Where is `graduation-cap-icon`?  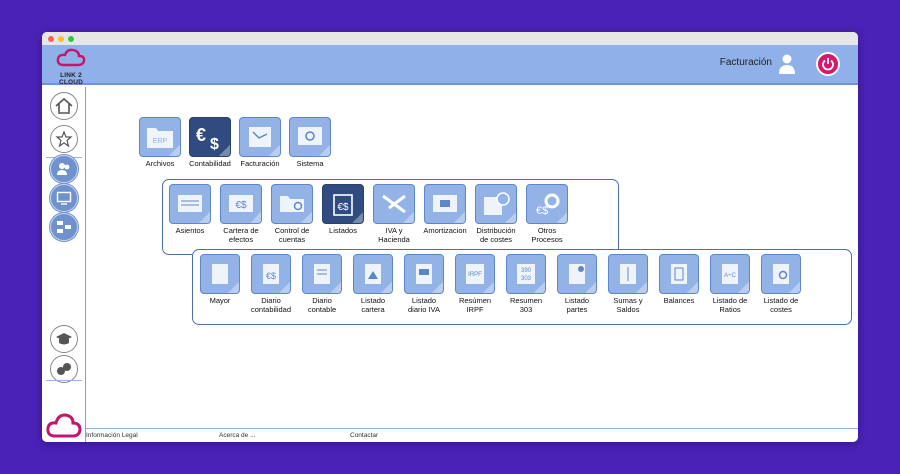 graduation-cap-icon is located at coordinates (64, 339).